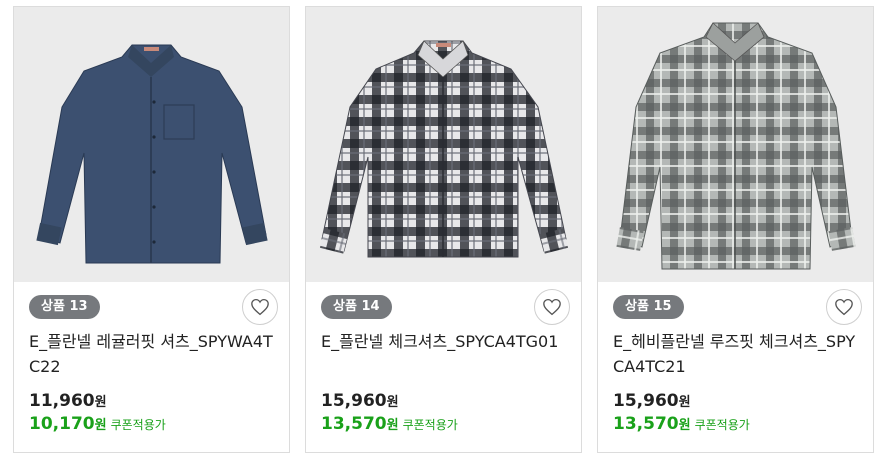 This screenshot has width=885, height=459. I want to click on product-name: E_플란넬 체크셔츠_SPYCA4TG01, so click(443, 341).